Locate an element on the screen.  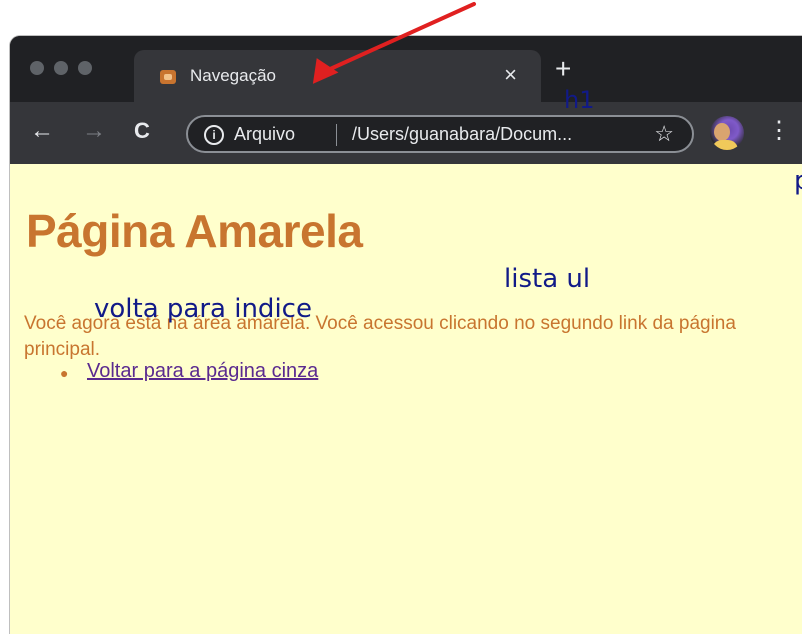
address-bar: i Arquivo /Users/guanabara/Docum... ☆ is located at coordinates (440, 134).